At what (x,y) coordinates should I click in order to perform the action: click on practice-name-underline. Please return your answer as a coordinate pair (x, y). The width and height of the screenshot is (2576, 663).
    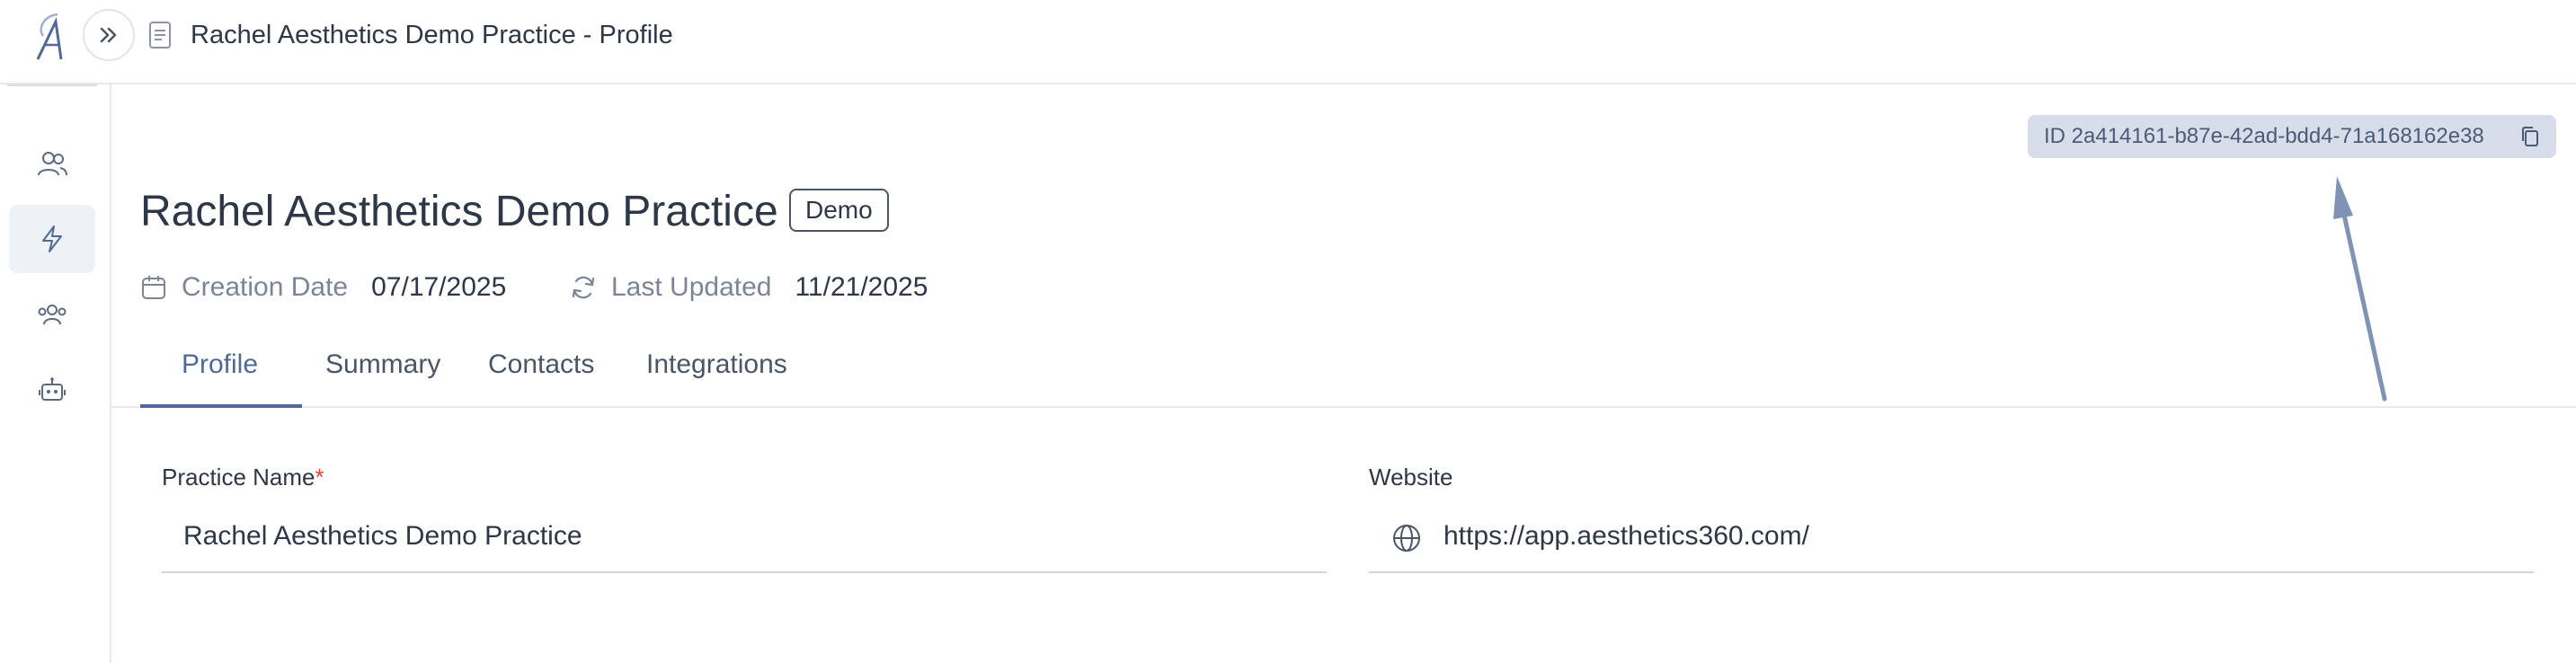
    Looking at the image, I should click on (744, 572).